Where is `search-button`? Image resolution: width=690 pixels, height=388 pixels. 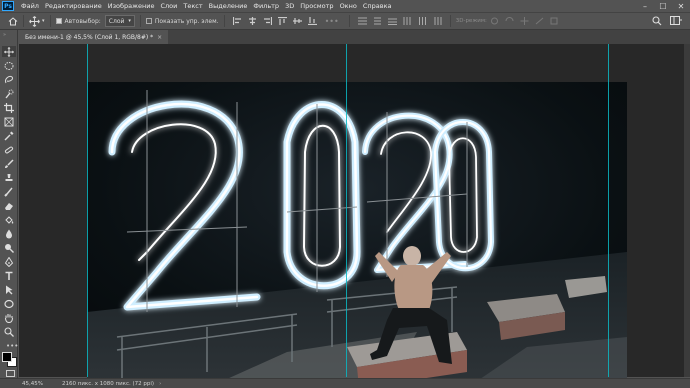 search-button is located at coordinates (657, 22).